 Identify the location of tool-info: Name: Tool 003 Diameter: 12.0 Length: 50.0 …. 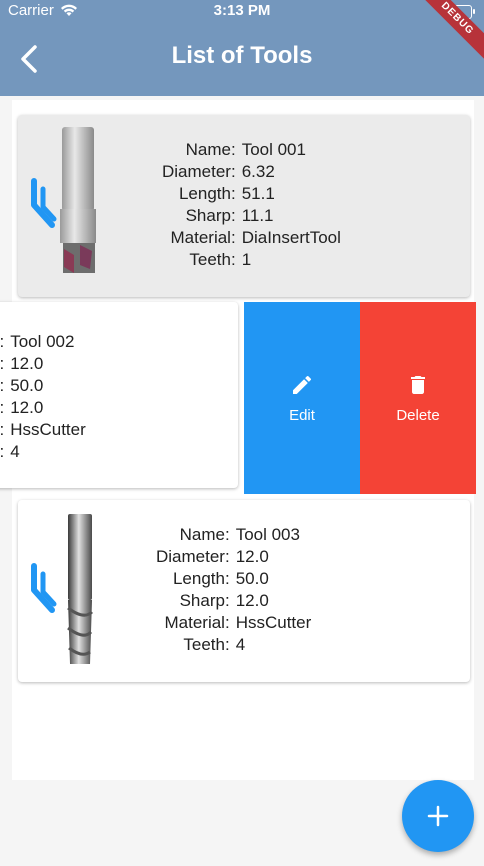
(233, 590).